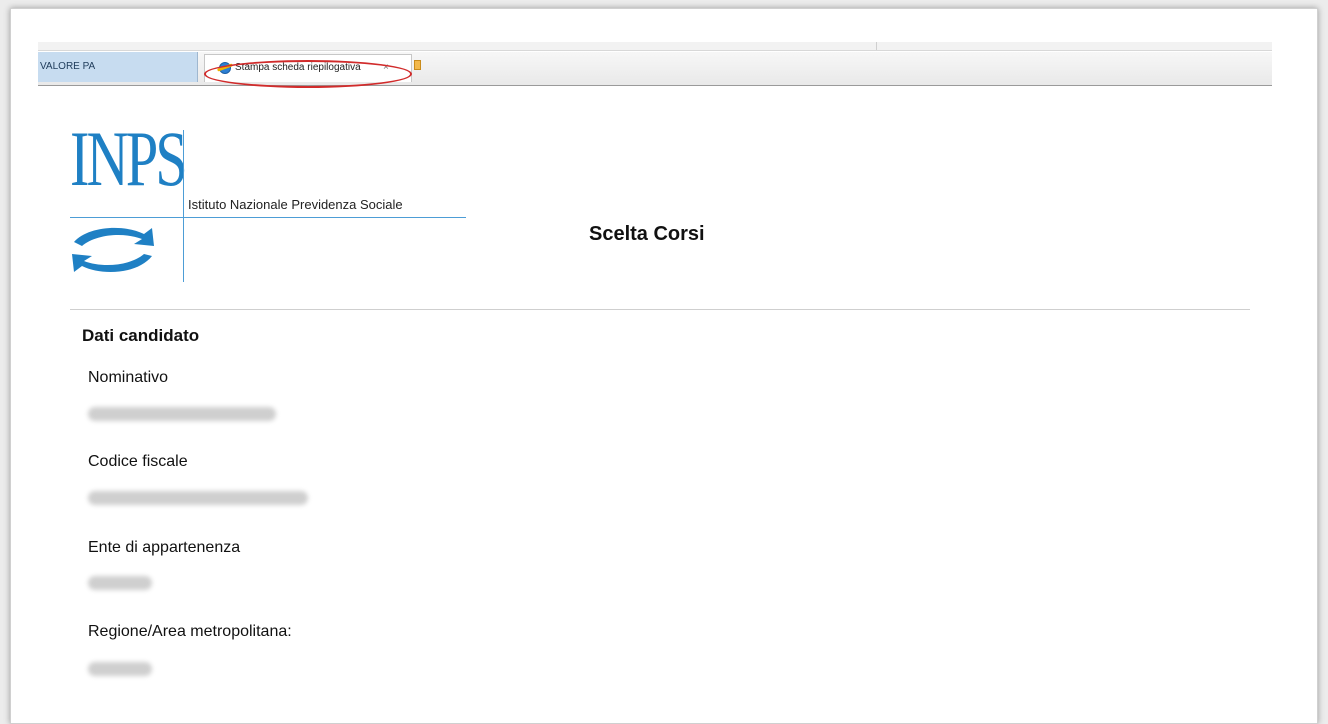 This screenshot has width=1328, height=724. Describe the element at coordinates (647, 234) in the screenshot. I see `page-title: Scelta Corsi` at that location.